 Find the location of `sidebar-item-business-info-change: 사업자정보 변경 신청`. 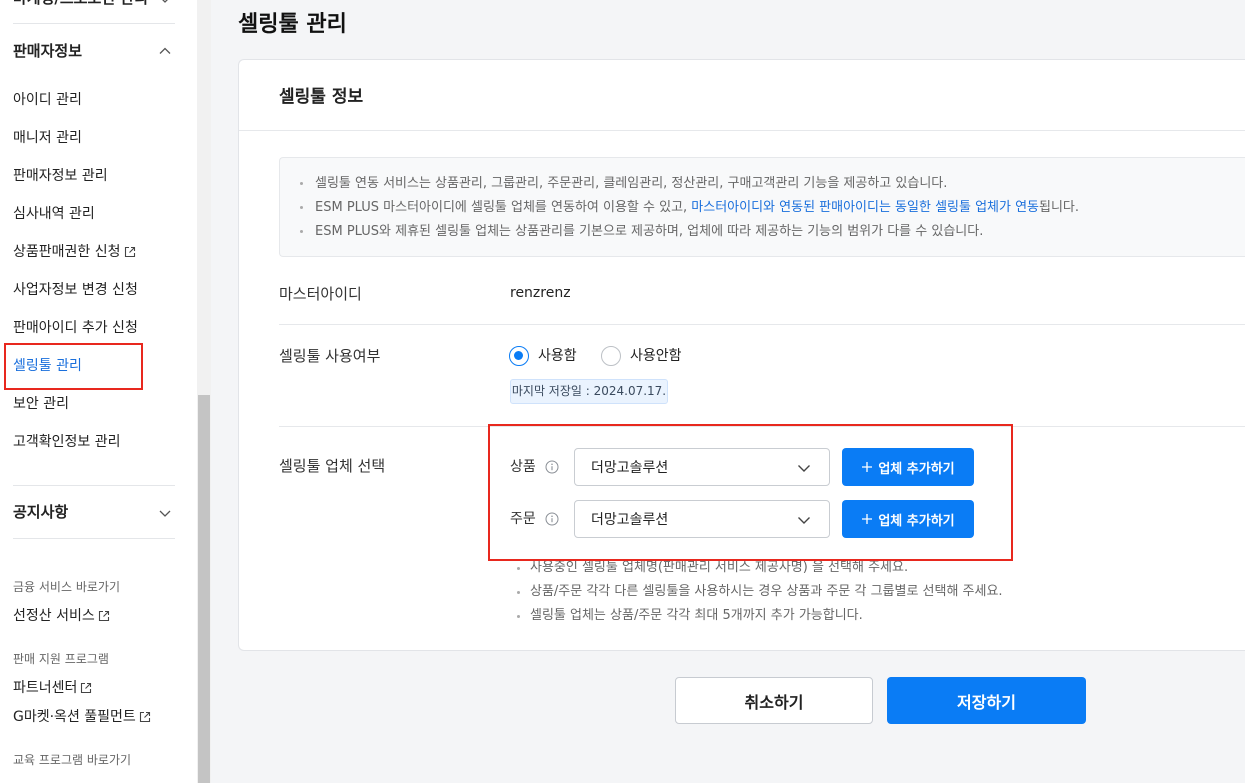

sidebar-item-business-info-change: 사업자정보 변경 신청 is located at coordinates (75, 290).